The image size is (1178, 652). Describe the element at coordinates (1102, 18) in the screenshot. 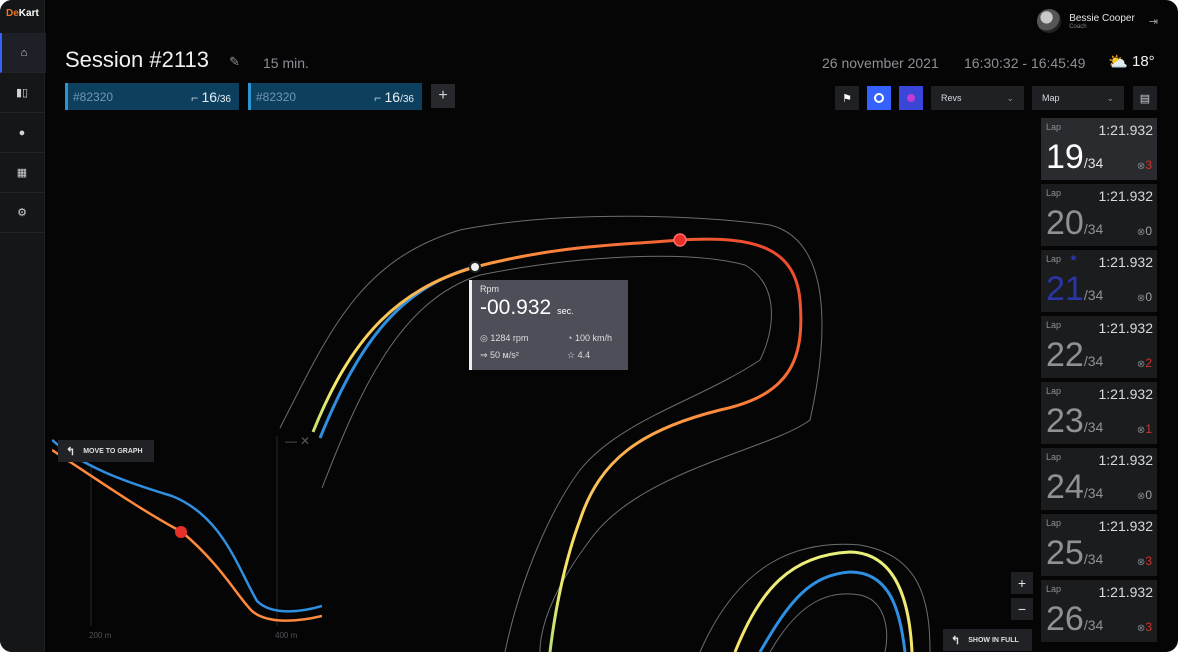

I see `user-name: Bessie Cooper` at that location.